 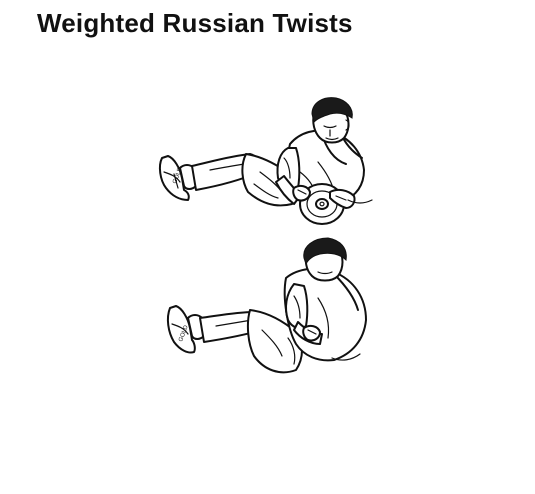 I want to click on russian-twist-start-illustration: GOLD, so click(x=270, y=160).